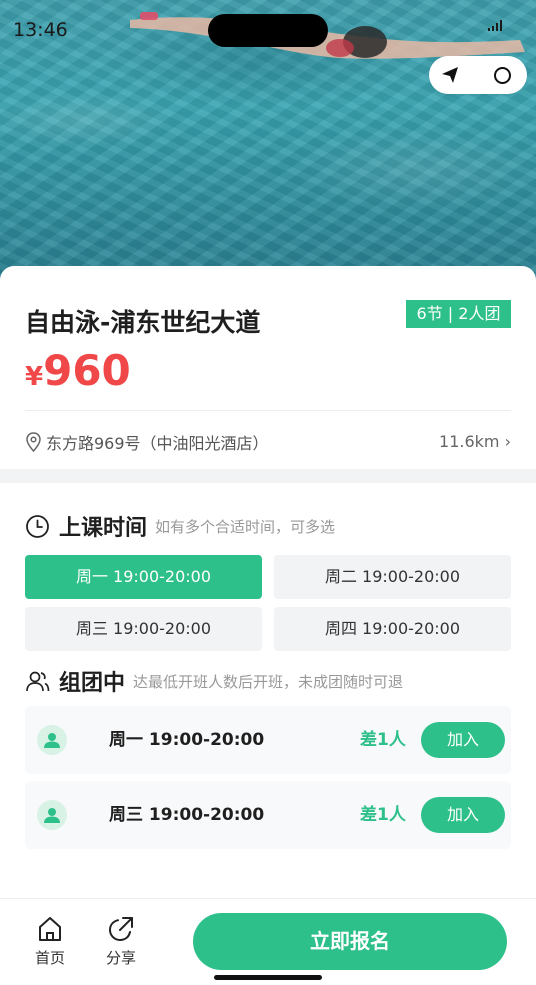  I want to click on address-text: 东方路969号（中油阳光酒店）, so click(157, 443).